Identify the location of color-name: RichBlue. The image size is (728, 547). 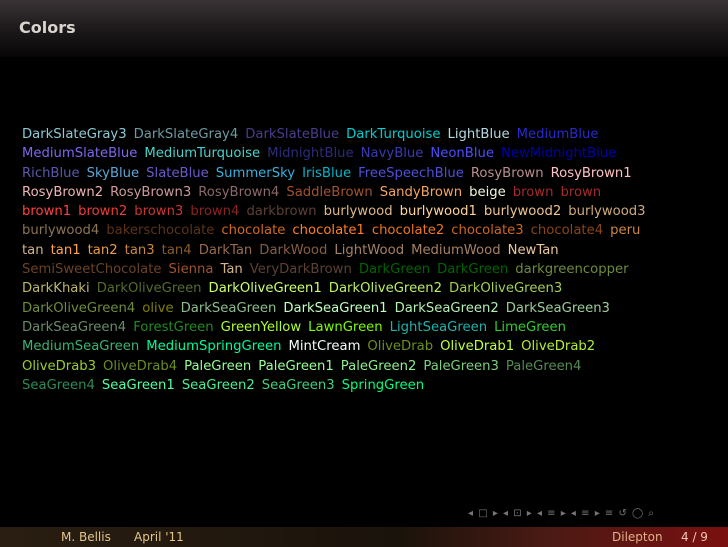
(51, 173).